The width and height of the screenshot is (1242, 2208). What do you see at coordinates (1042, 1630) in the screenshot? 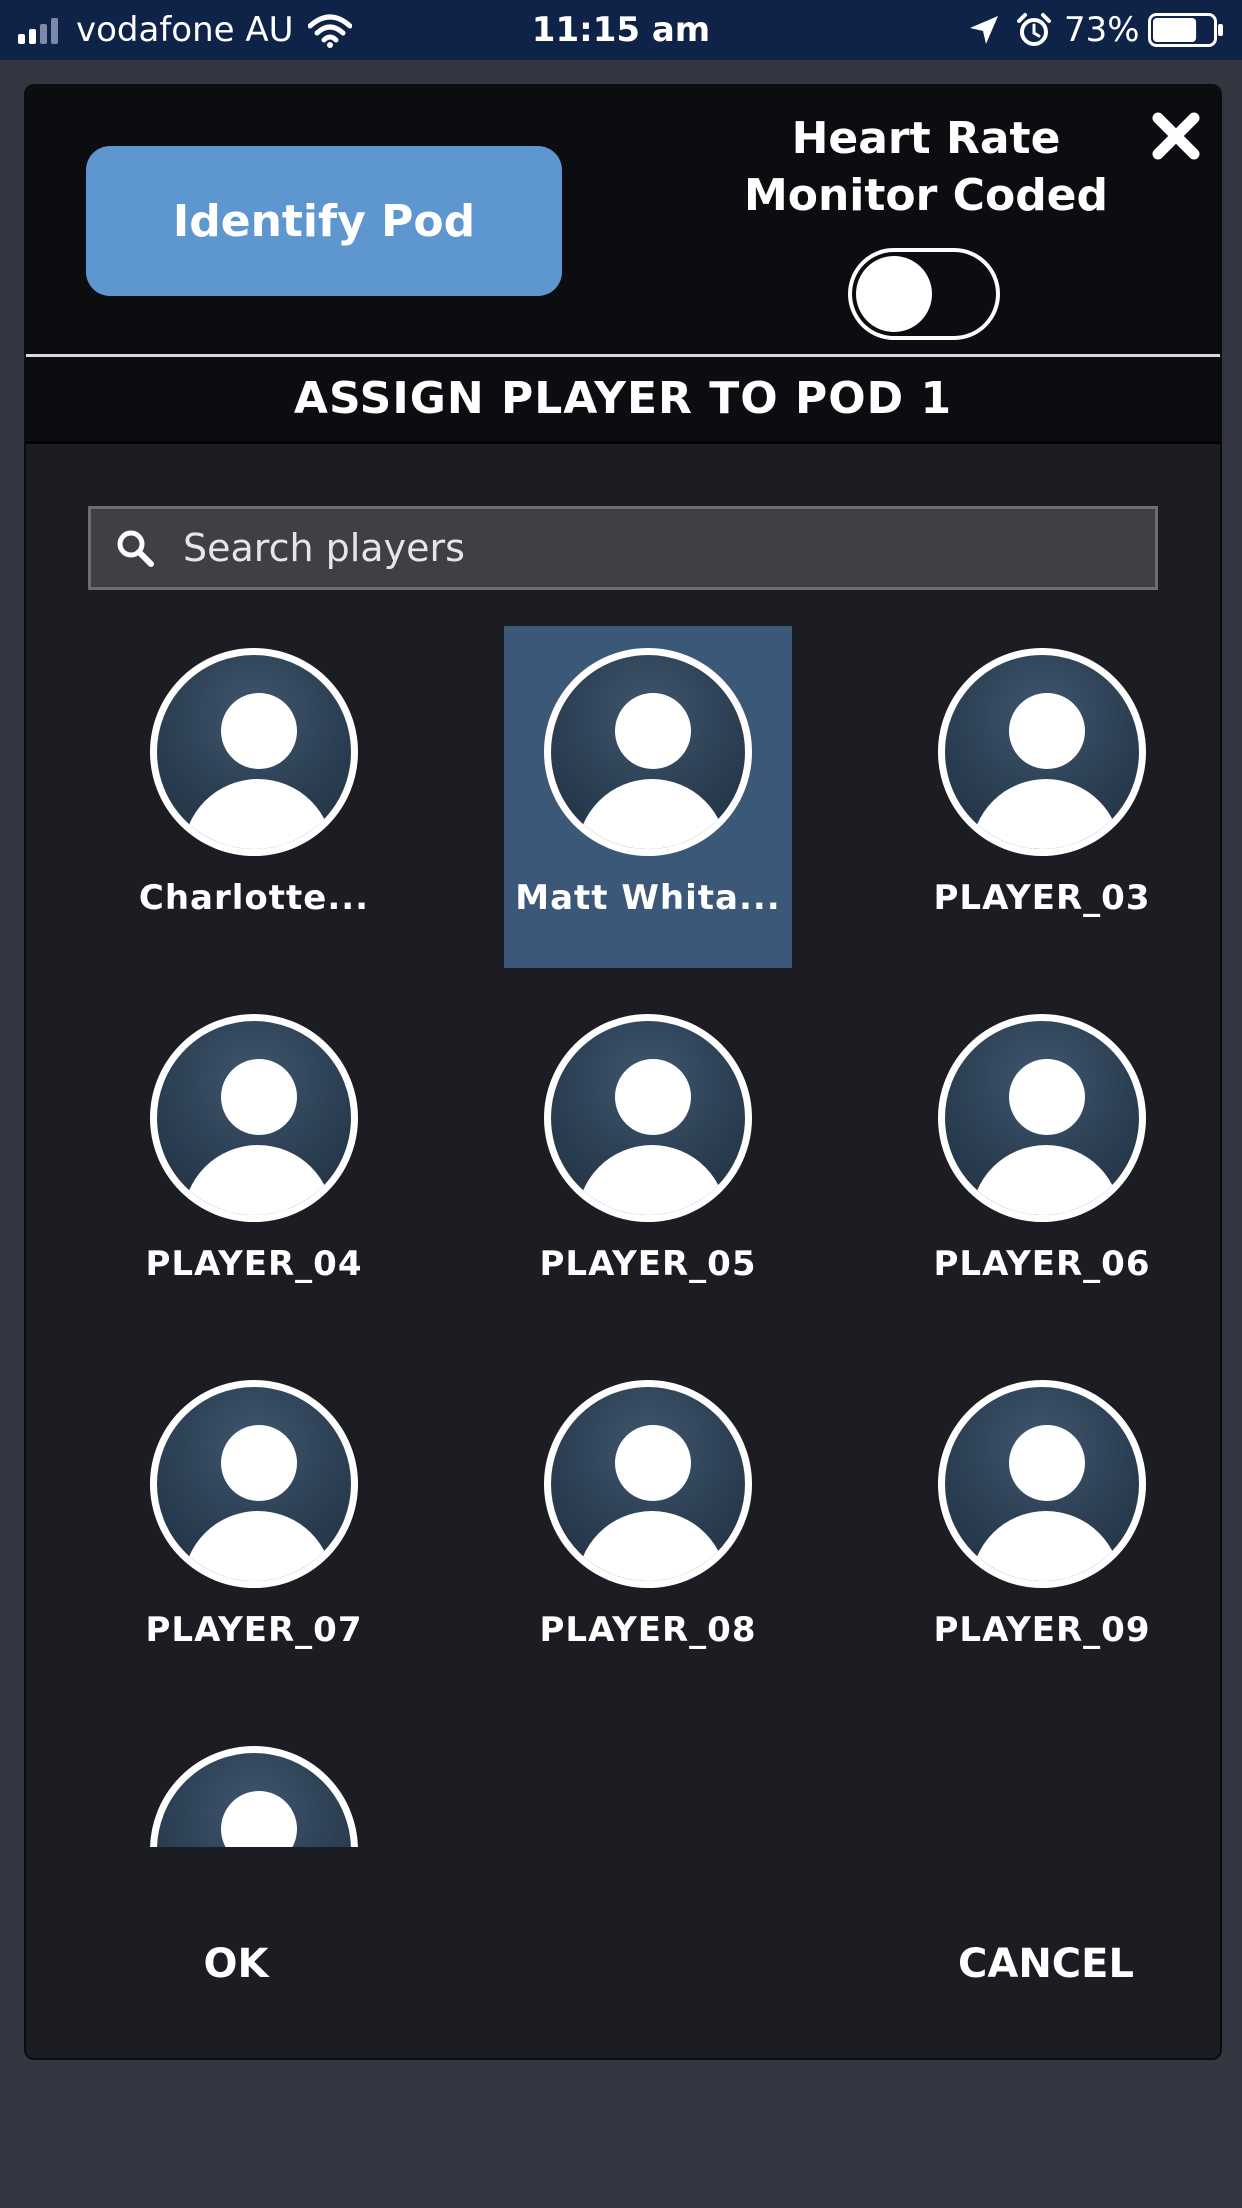
I see `player-name: PLAYER_09` at bounding box center [1042, 1630].